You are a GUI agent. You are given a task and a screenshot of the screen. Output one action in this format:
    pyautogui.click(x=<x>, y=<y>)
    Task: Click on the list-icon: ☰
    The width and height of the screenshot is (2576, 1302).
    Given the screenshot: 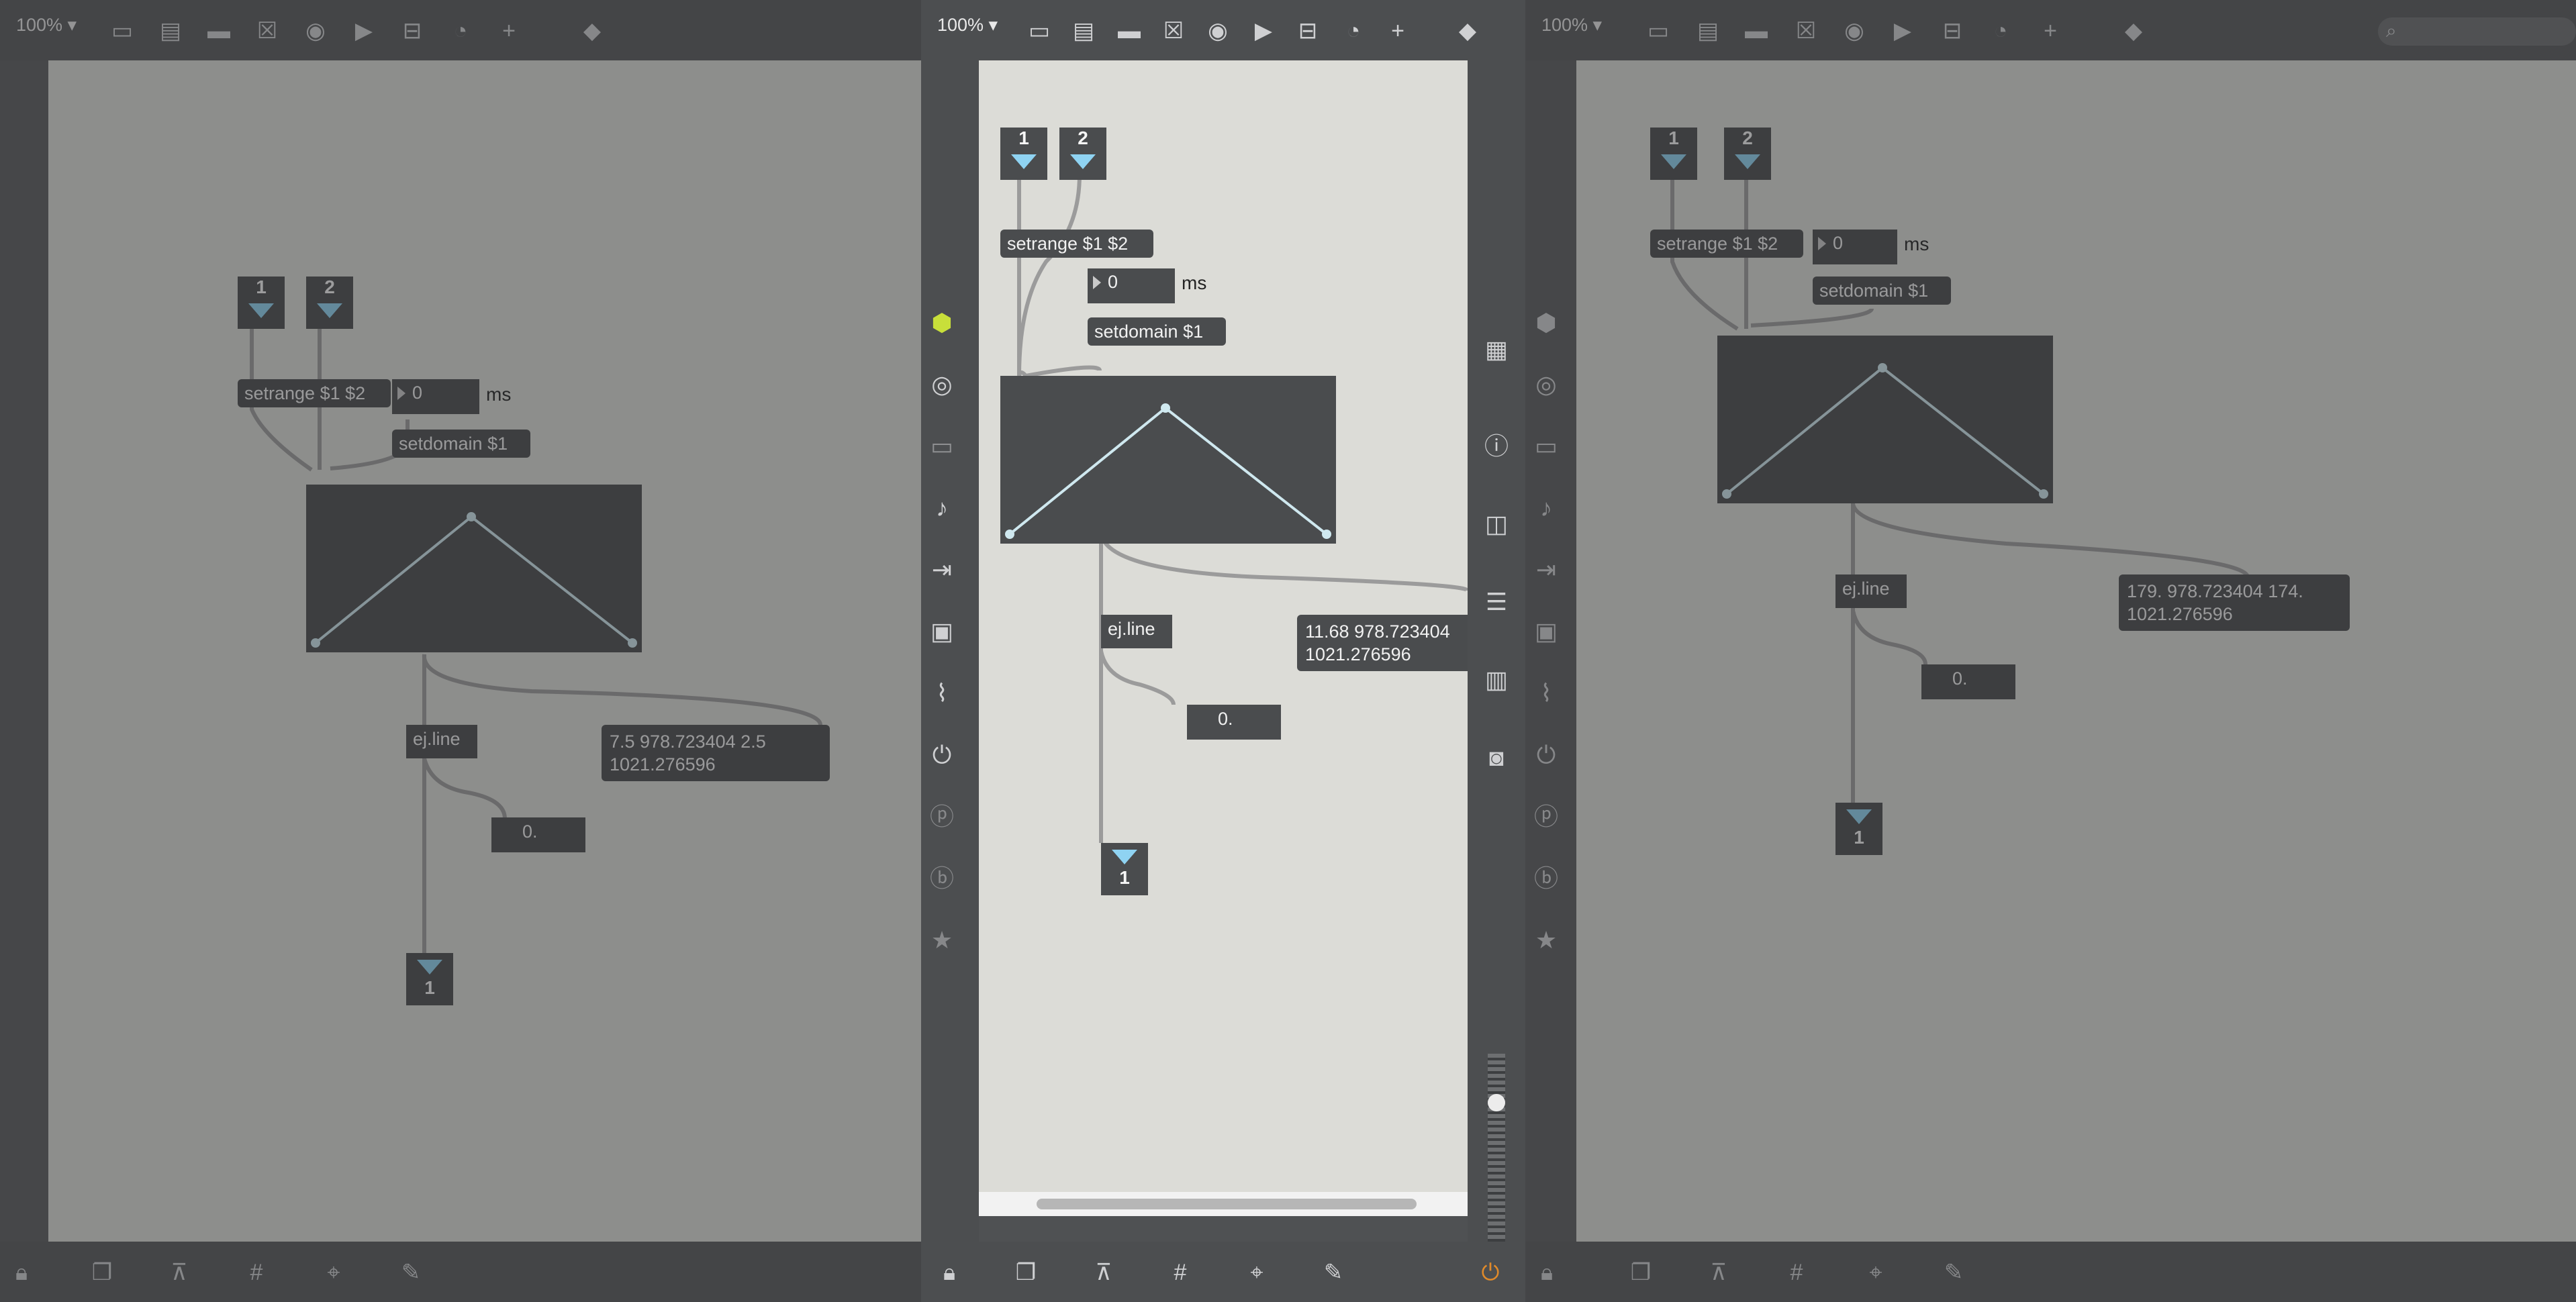 What is the action you would take?
    pyautogui.click(x=1496, y=602)
    